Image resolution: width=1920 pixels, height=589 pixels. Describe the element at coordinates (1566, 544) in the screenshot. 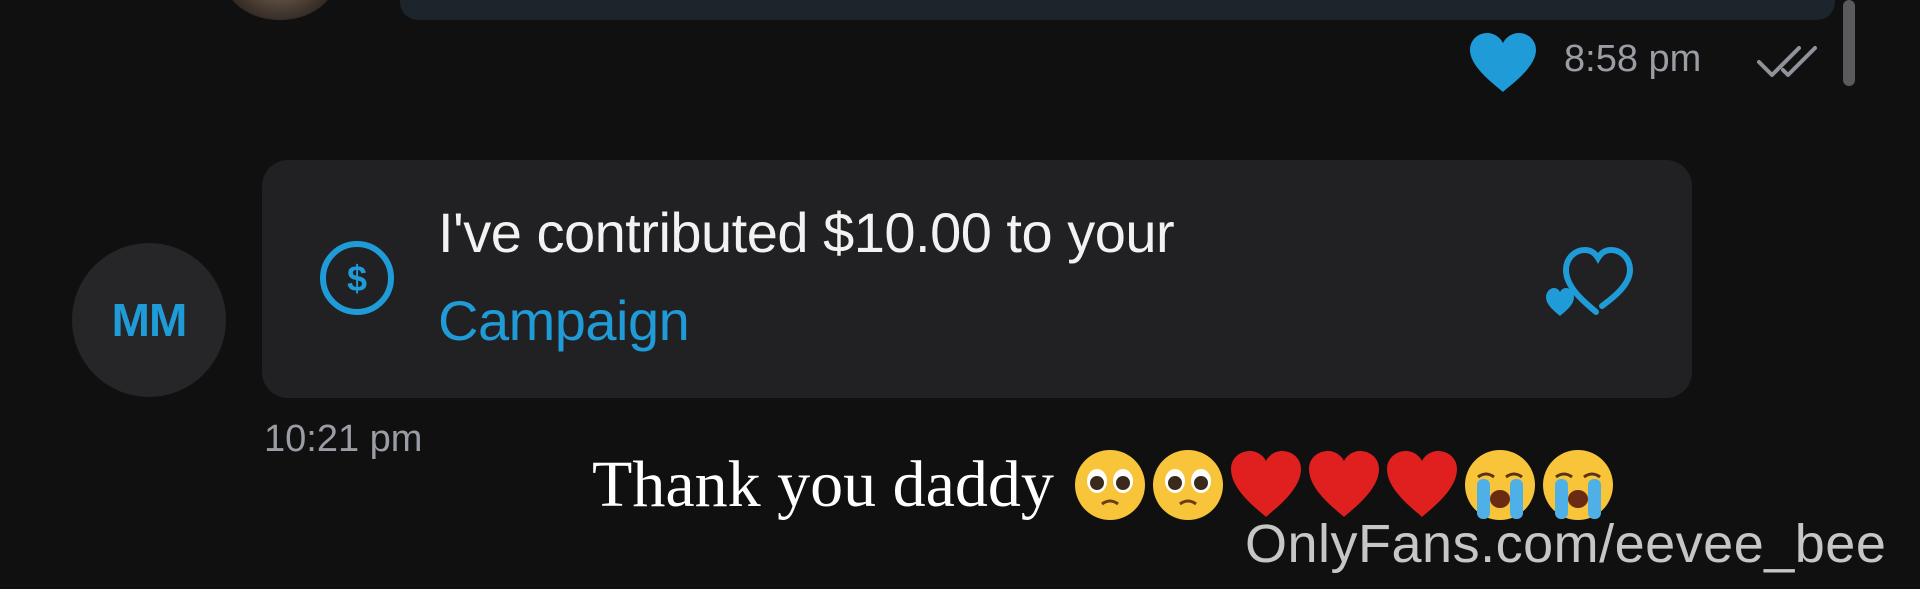

I see `watermark-text: OnlyFans.com/eevee_bee` at that location.